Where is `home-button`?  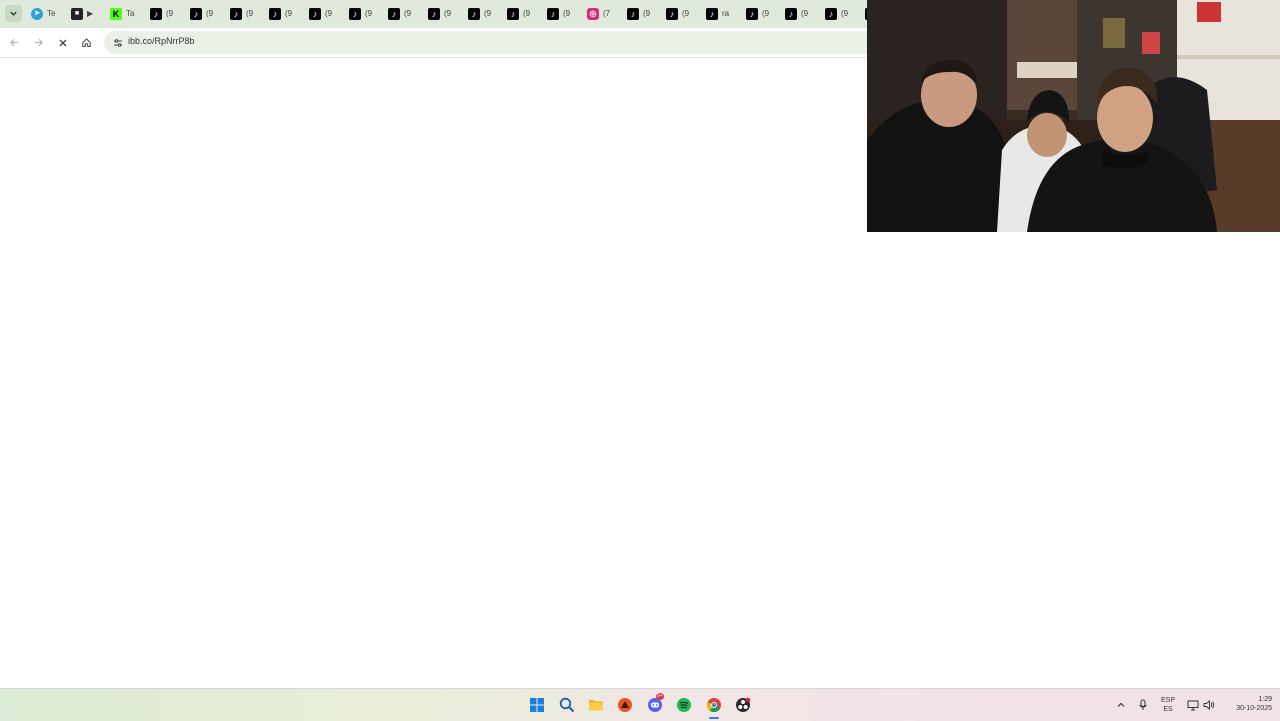
home-button is located at coordinates (86, 42).